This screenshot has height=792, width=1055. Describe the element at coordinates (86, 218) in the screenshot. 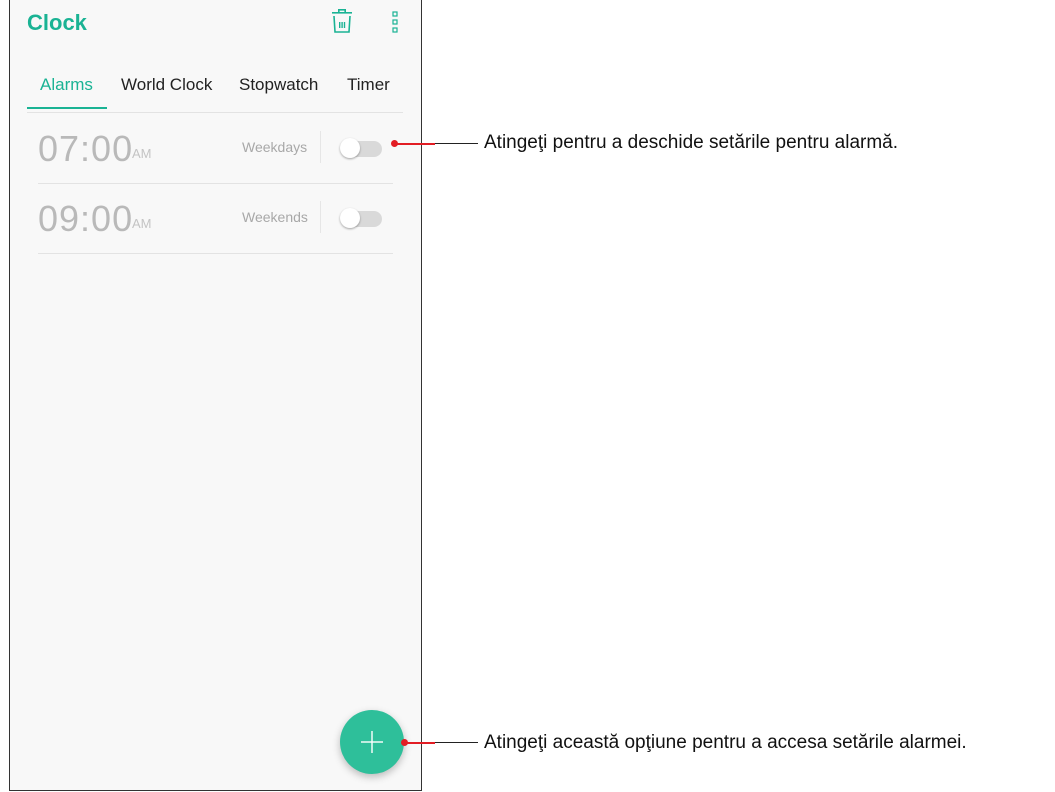

I see `alarm-time: 09:00` at that location.